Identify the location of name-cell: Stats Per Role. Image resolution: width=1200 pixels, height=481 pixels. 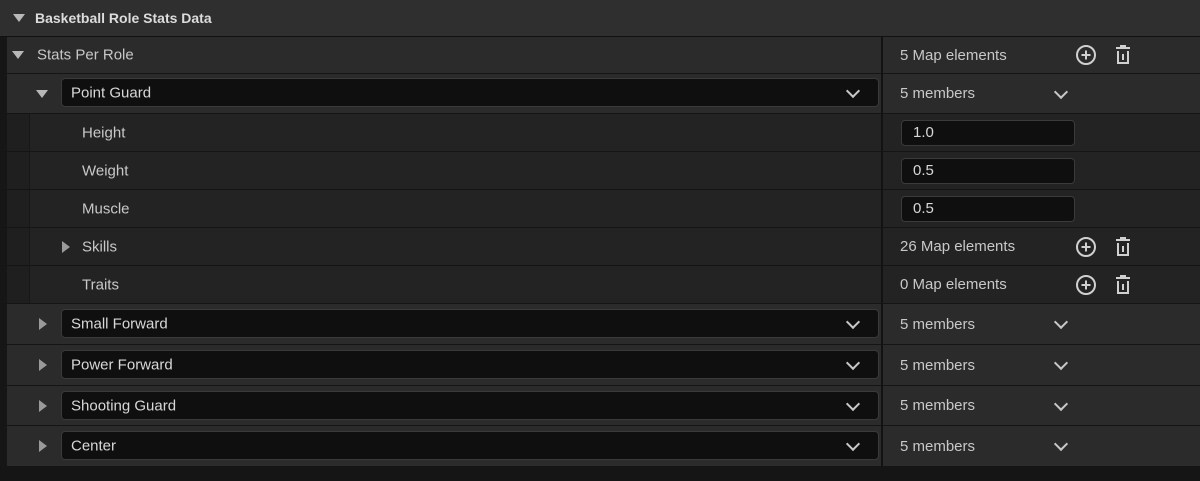
(440, 55).